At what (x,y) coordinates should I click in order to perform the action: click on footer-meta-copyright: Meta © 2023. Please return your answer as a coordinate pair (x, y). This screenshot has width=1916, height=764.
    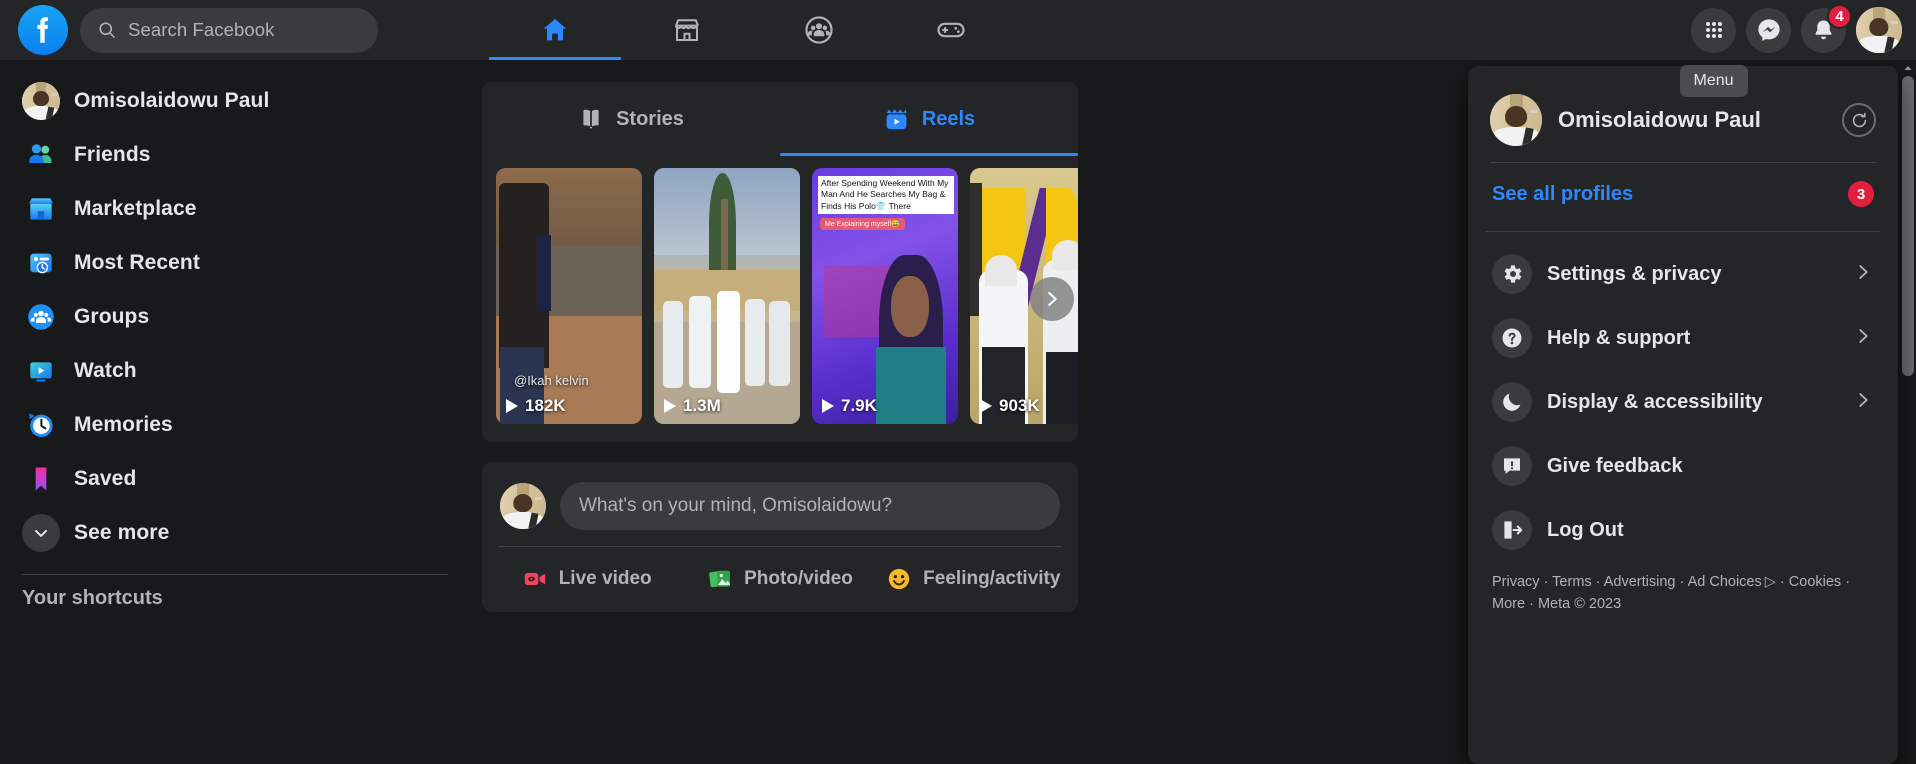
    Looking at the image, I should click on (1579, 603).